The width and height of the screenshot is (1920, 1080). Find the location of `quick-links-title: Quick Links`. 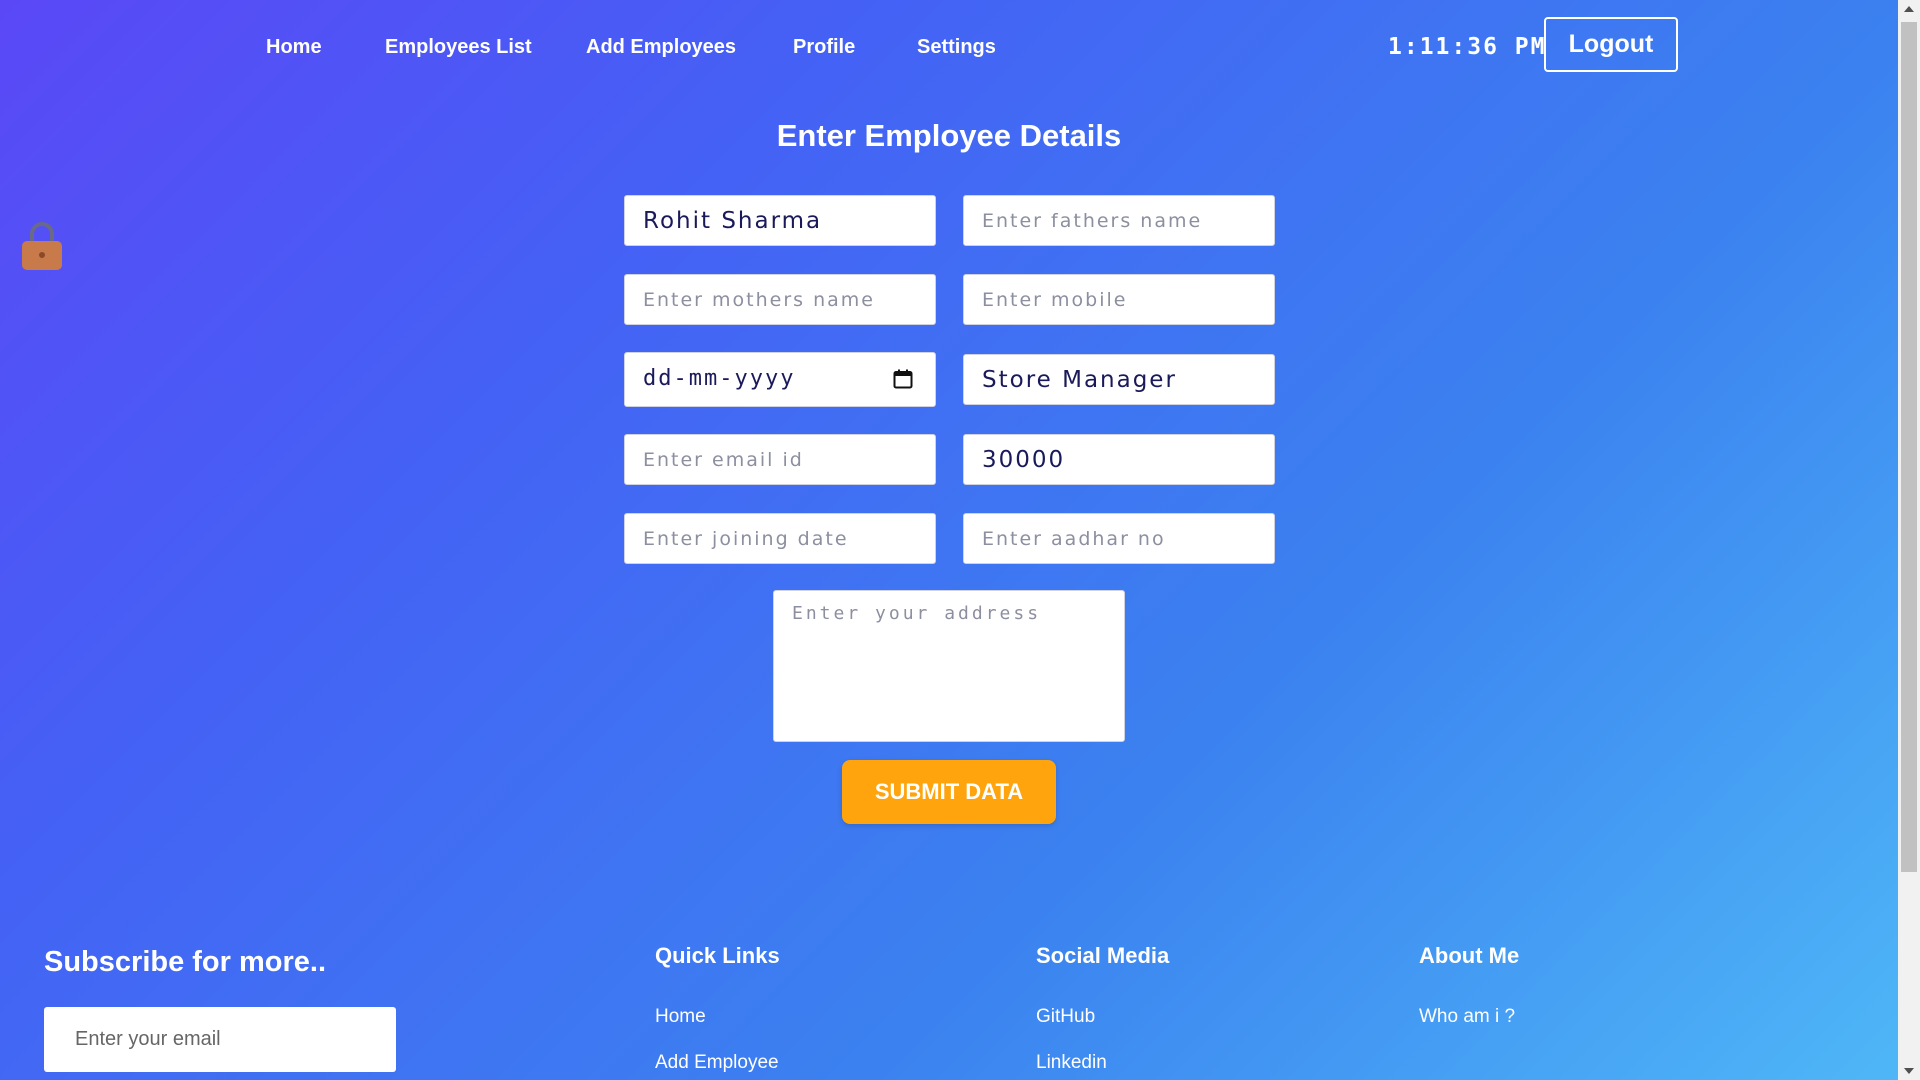

quick-links-title: Quick Links is located at coordinates (717, 955).